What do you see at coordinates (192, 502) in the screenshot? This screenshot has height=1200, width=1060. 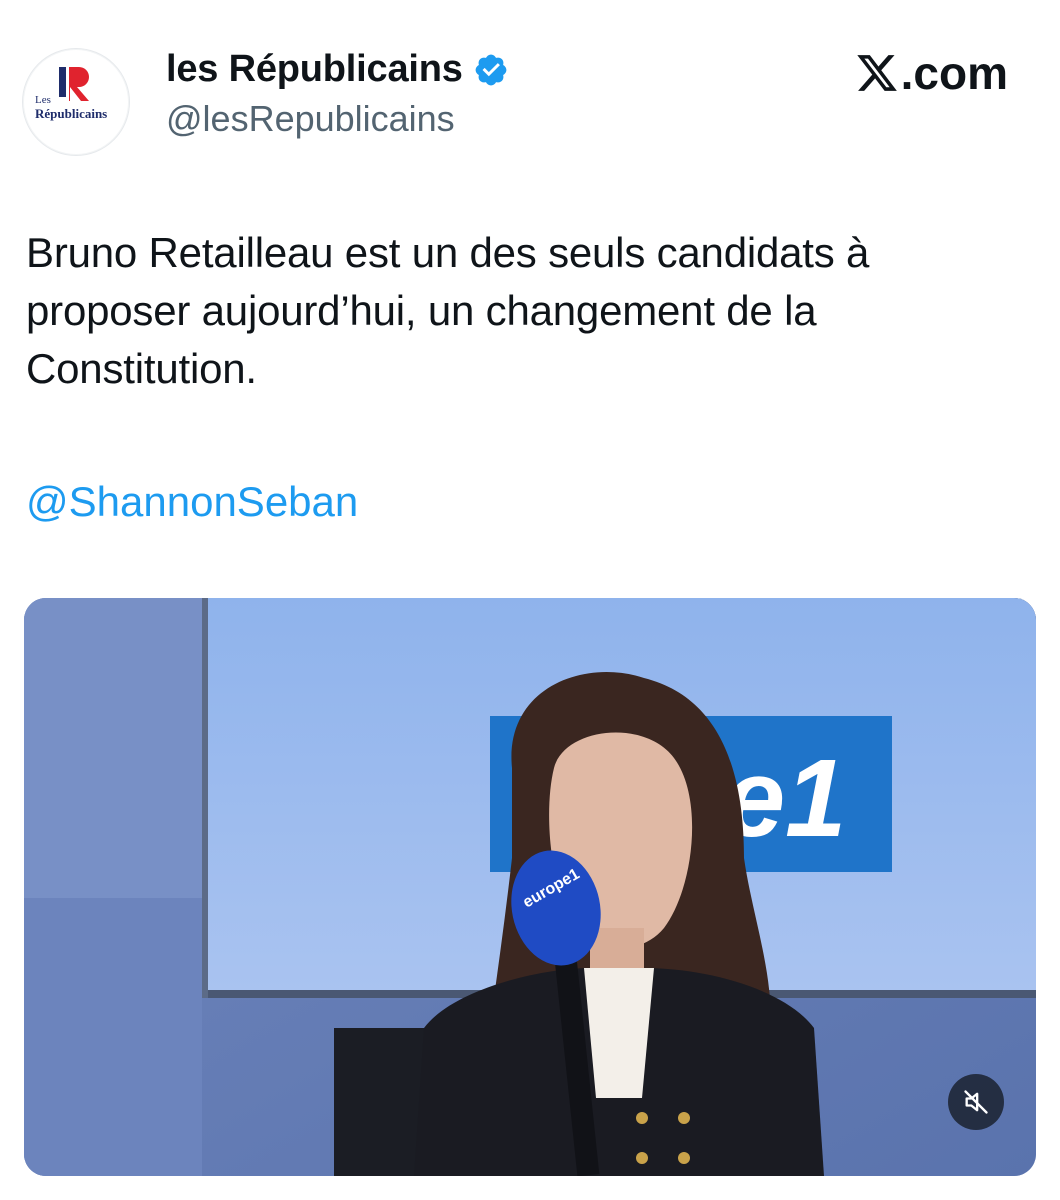 I see `mention-link: @ShannonSeban` at bounding box center [192, 502].